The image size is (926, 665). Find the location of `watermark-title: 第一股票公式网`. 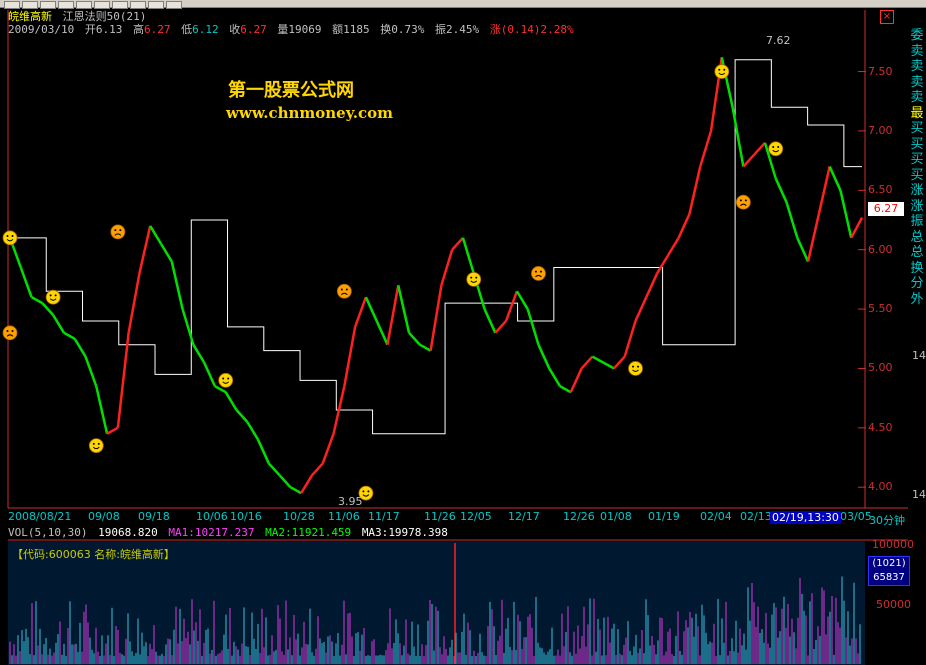

watermark-title: 第一股票公式网 is located at coordinates (291, 90).